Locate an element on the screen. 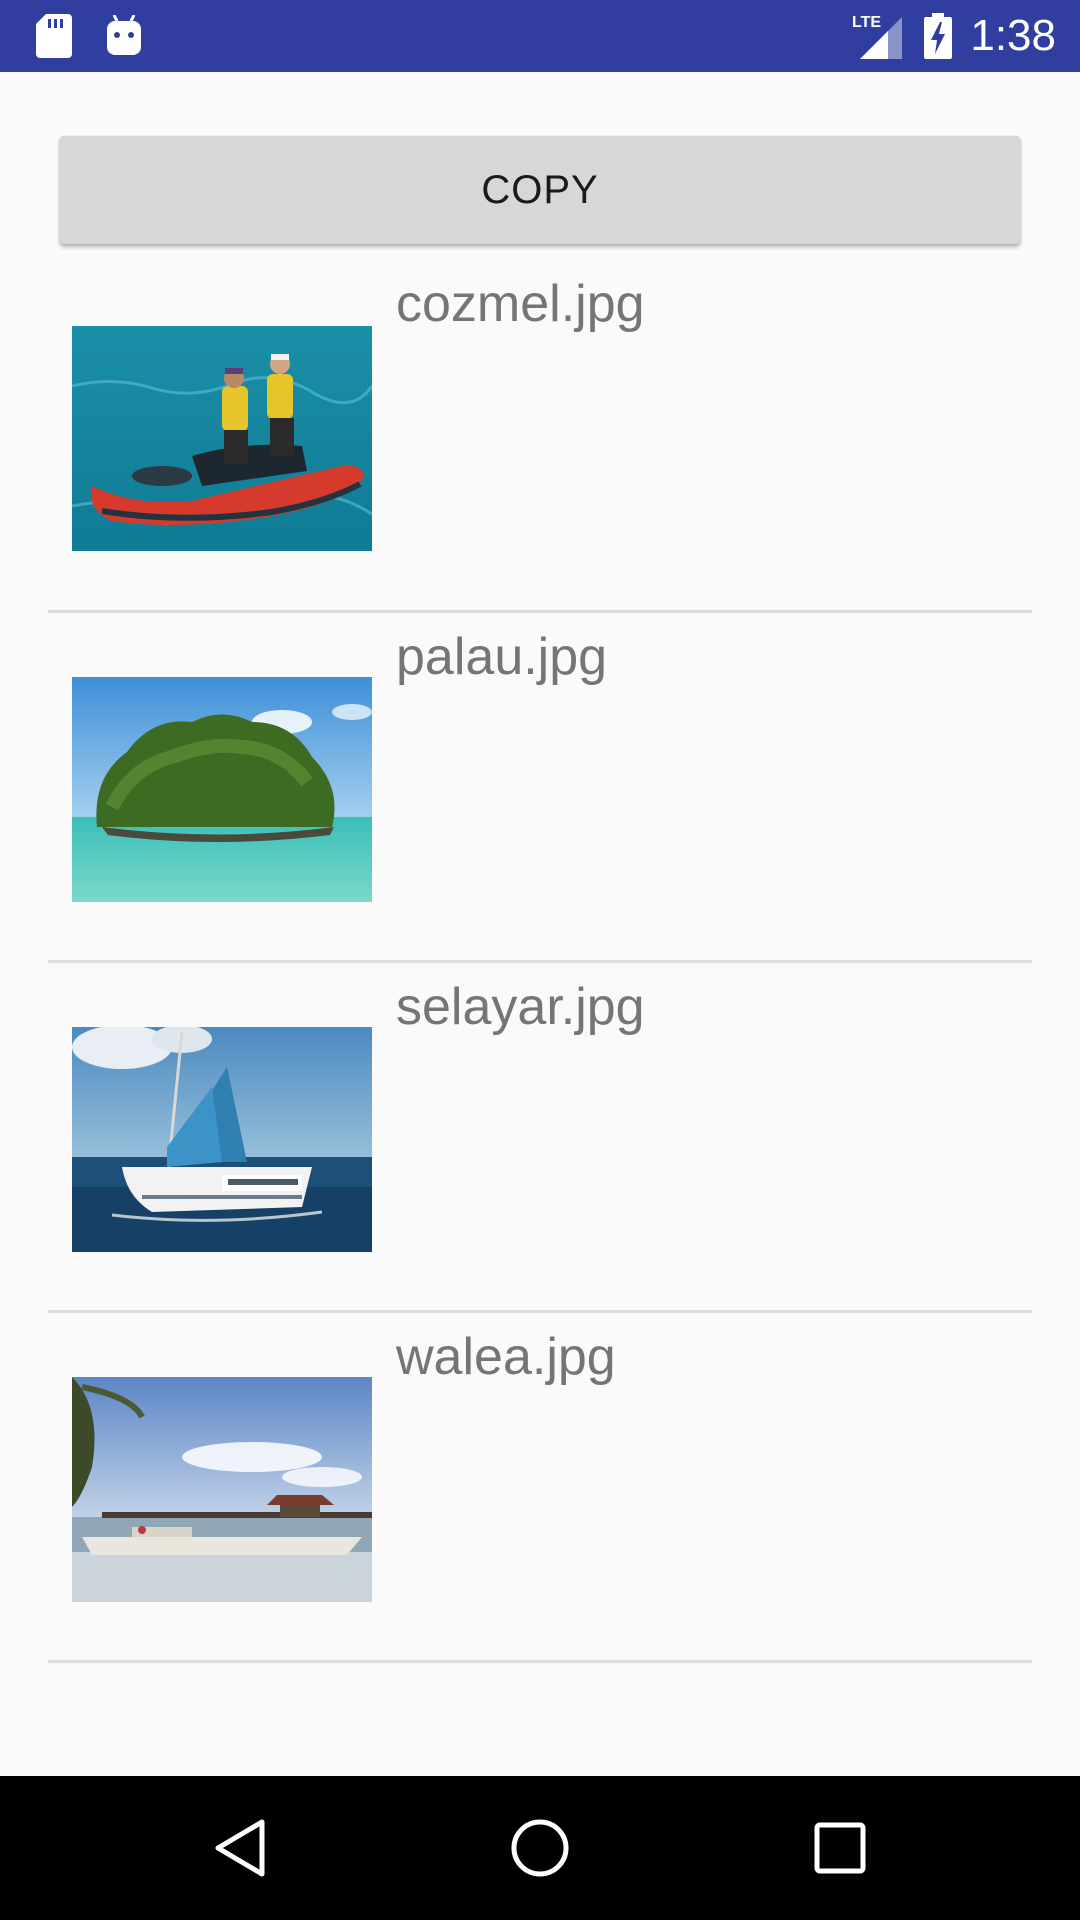 The width and height of the screenshot is (1080, 1920). recents-icon is located at coordinates (840, 1848).